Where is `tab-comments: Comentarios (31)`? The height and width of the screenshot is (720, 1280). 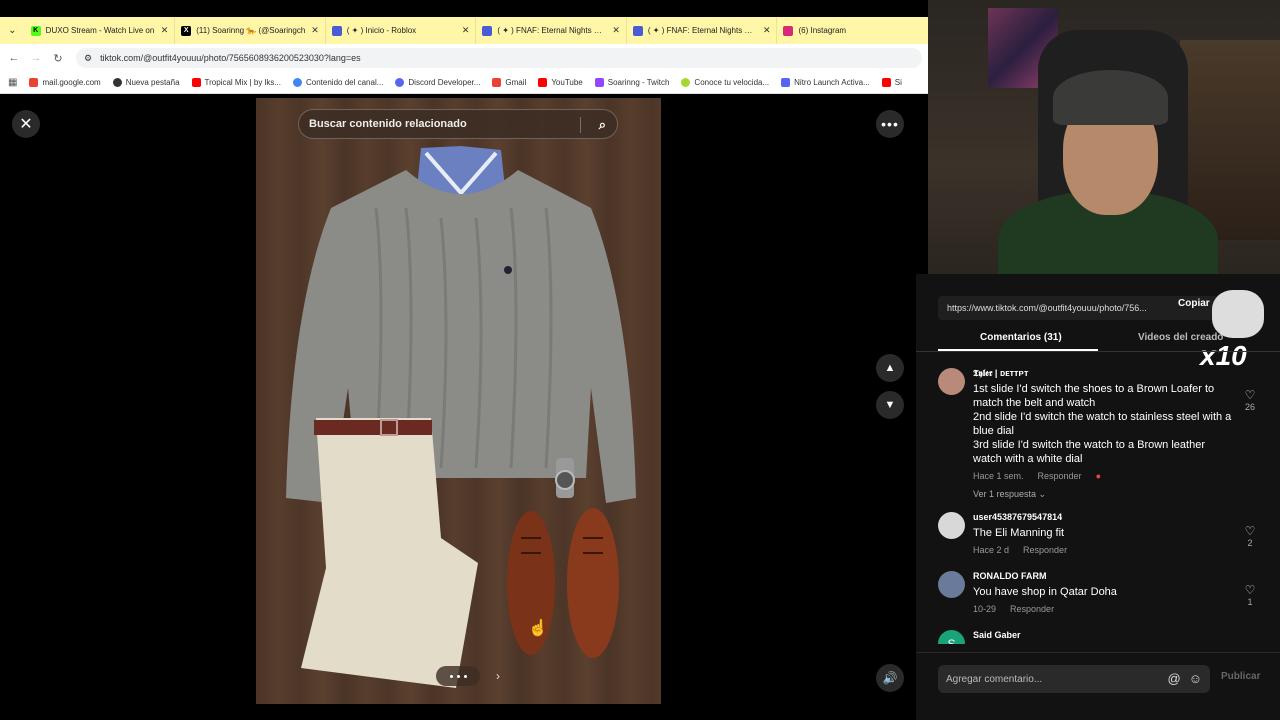
tab-comments: Comentarios (31) is located at coordinates (1021, 337).